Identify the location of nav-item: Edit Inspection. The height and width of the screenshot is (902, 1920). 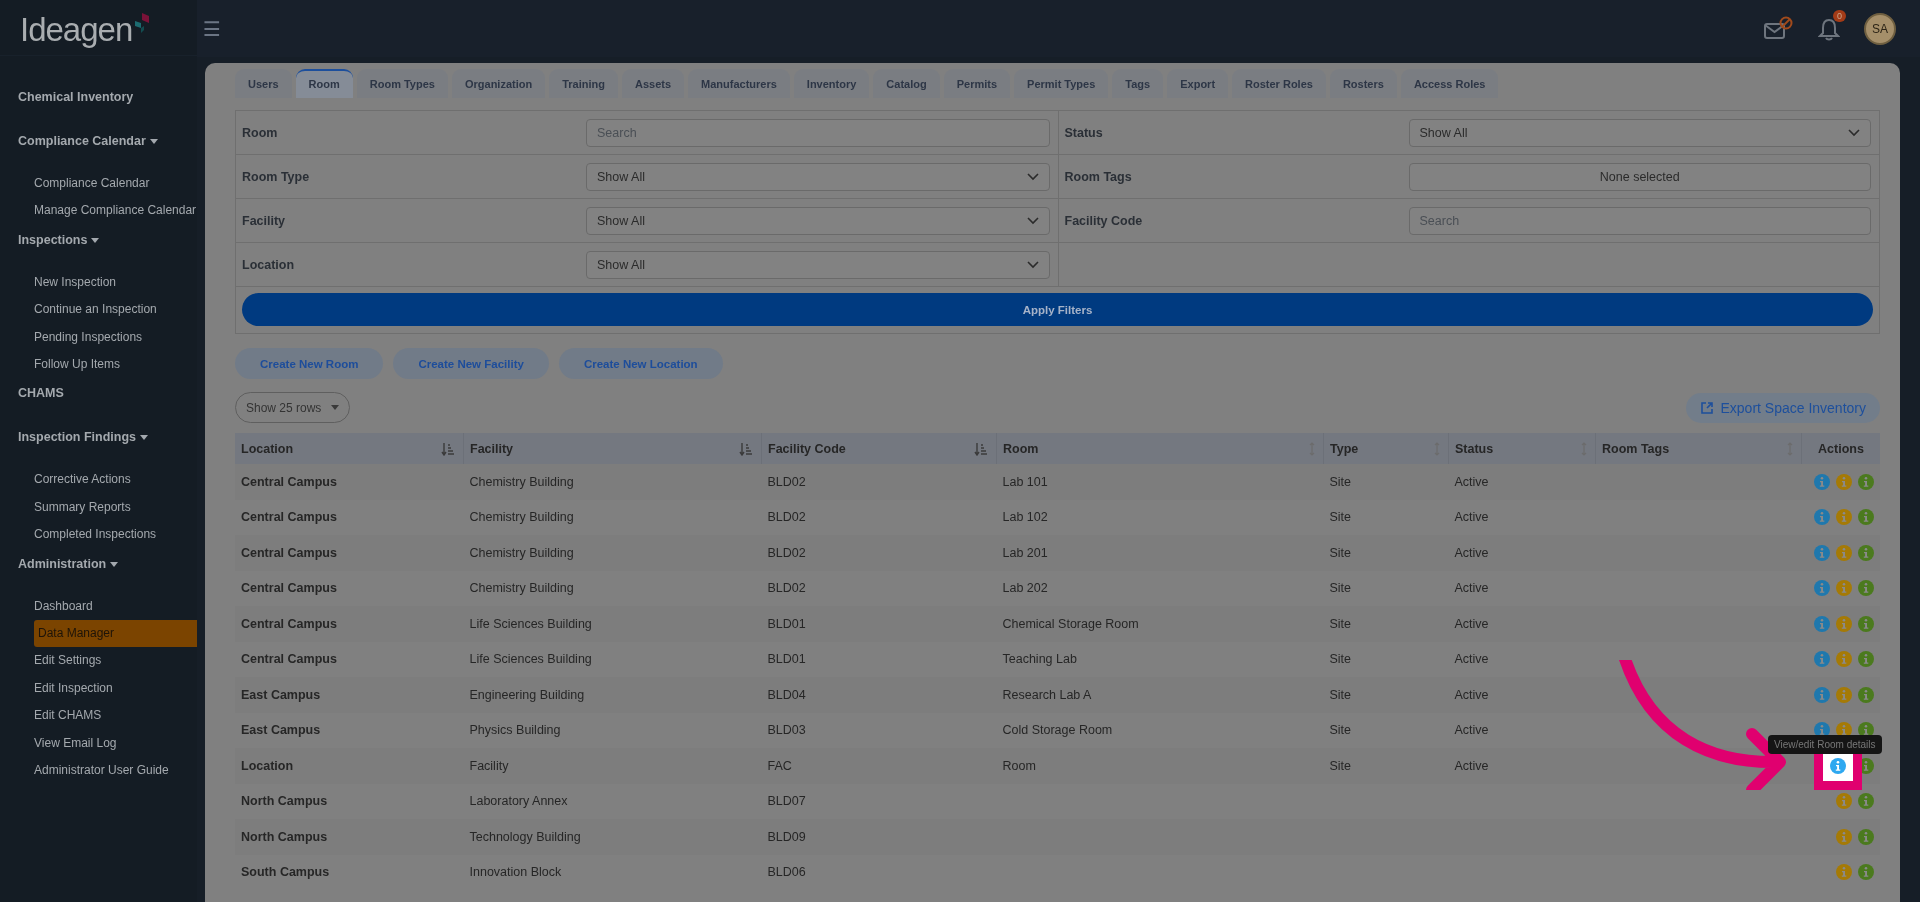
(98, 688).